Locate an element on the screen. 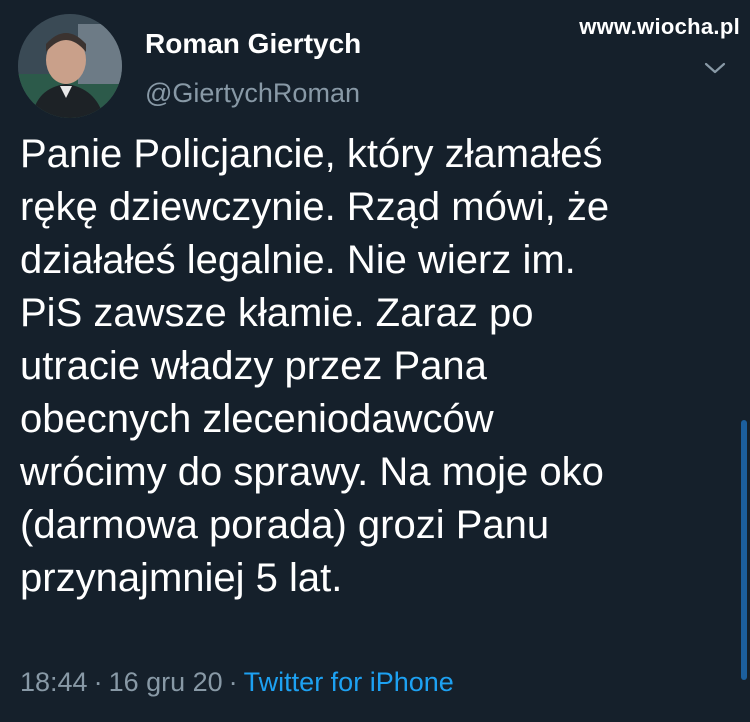 The image size is (750, 722). avatar-image is located at coordinates (70, 66).